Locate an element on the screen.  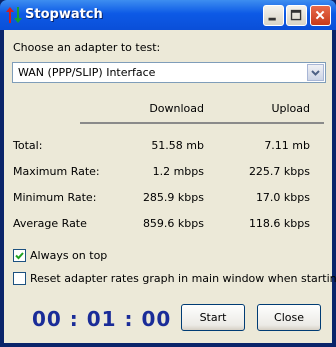
checkmark-icon is located at coordinates (19, 256).